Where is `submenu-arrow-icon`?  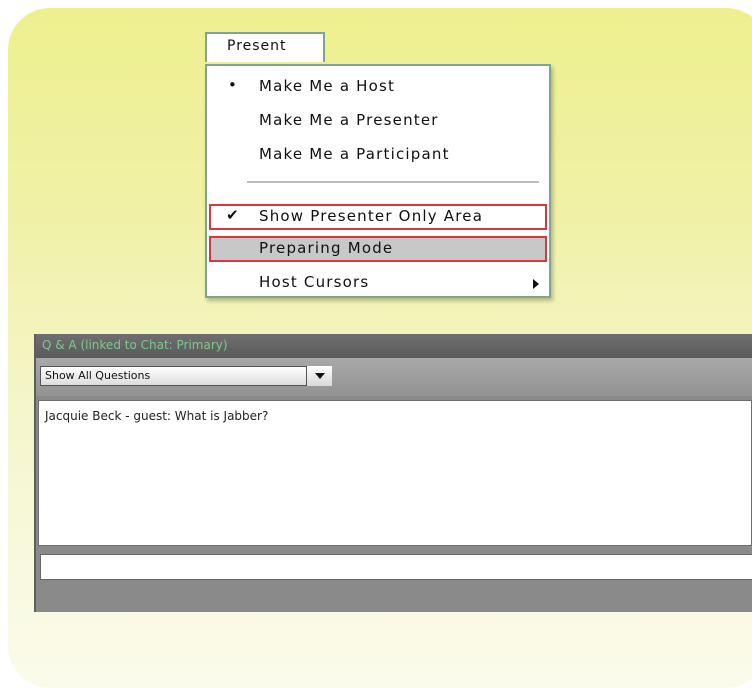
submenu-arrow-icon is located at coordinates (536, 284).